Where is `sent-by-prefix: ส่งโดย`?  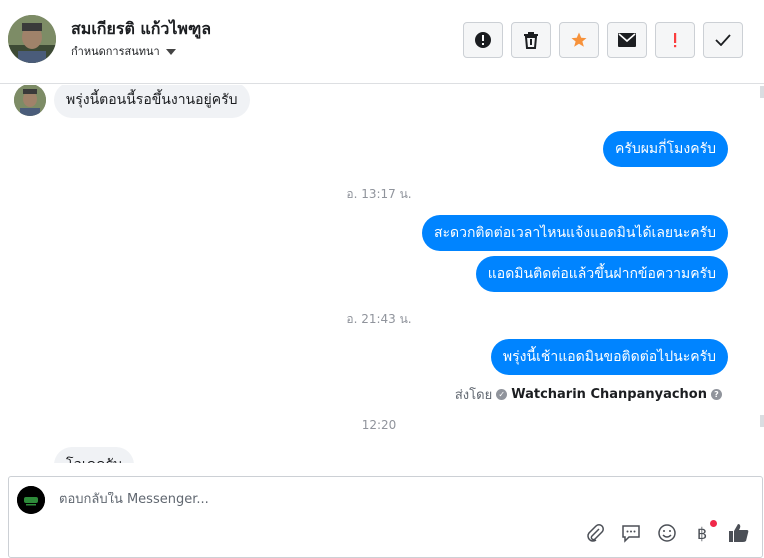
sent-by-prefix: ส่งโดย is located at coordinates (473, 395).